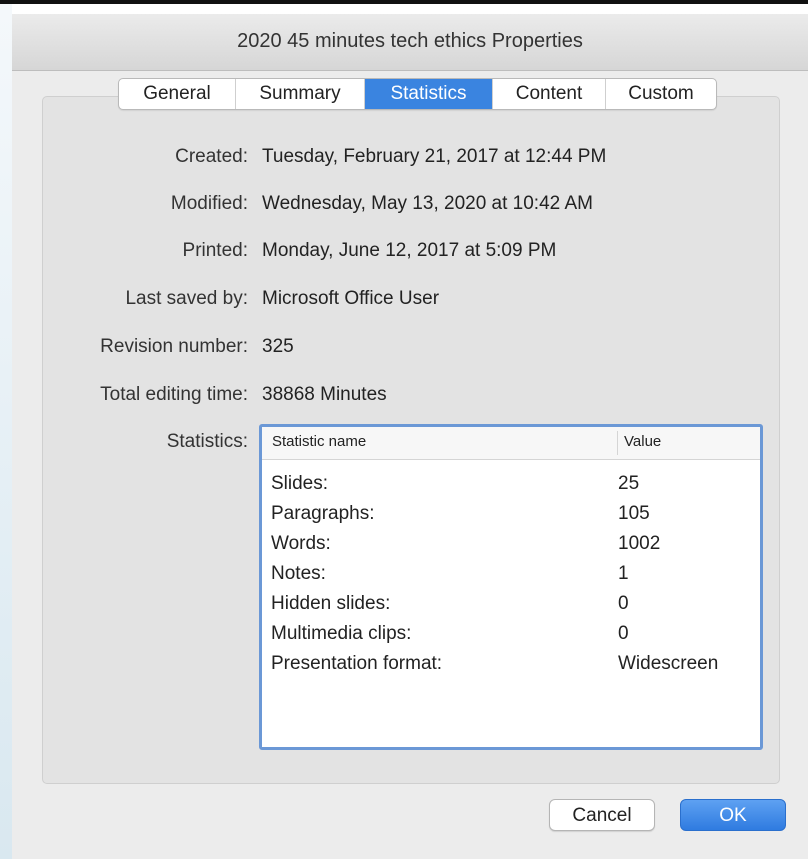  What do you see at coordinates (186, 298) in the screenshot?
I see `last-saved-by-label: Last saved by:` at bounding box center [186, 298].